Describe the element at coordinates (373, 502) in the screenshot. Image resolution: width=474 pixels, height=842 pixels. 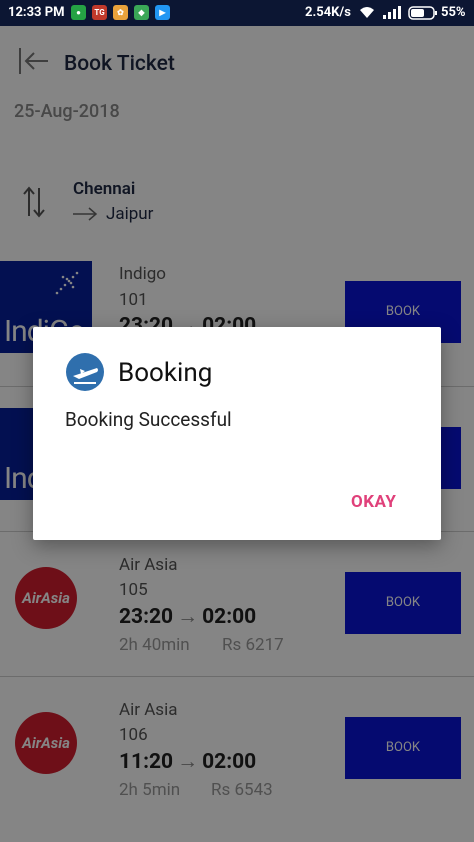
I see `okay-button: OKAY` at that location.